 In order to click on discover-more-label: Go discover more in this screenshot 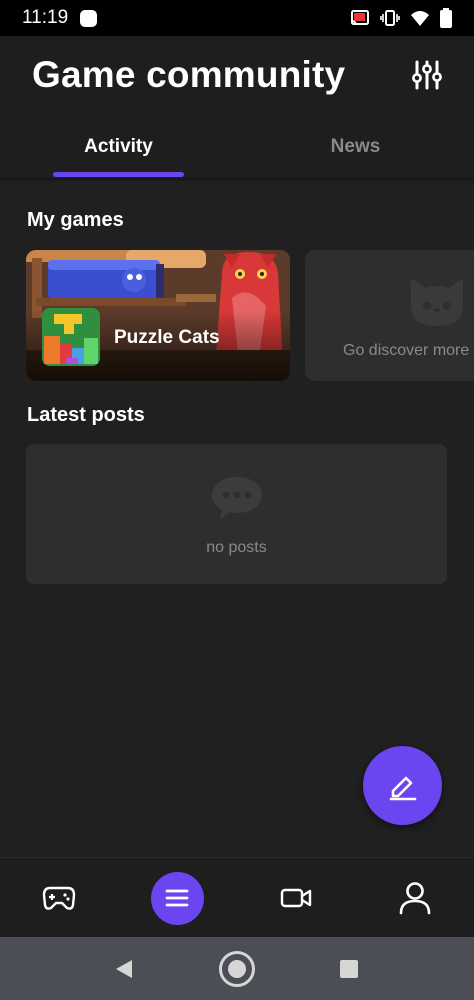, I will do `click(406, 350)`.